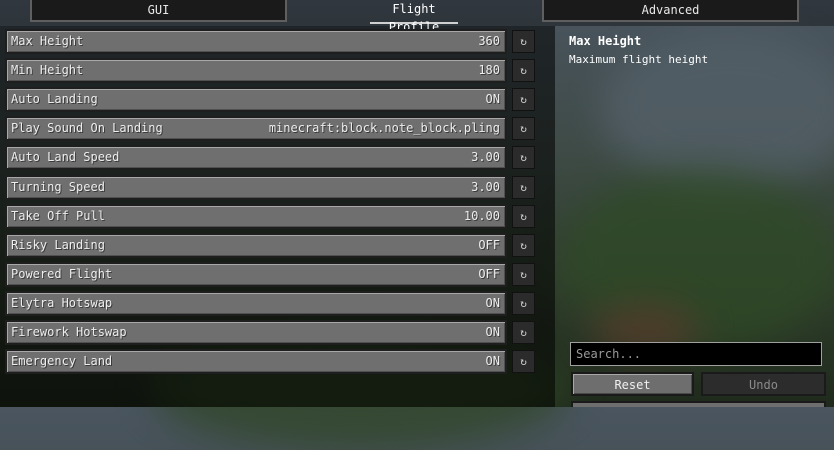  I want to click on option-row: Min Height 180 ↻, so click(270, 71).